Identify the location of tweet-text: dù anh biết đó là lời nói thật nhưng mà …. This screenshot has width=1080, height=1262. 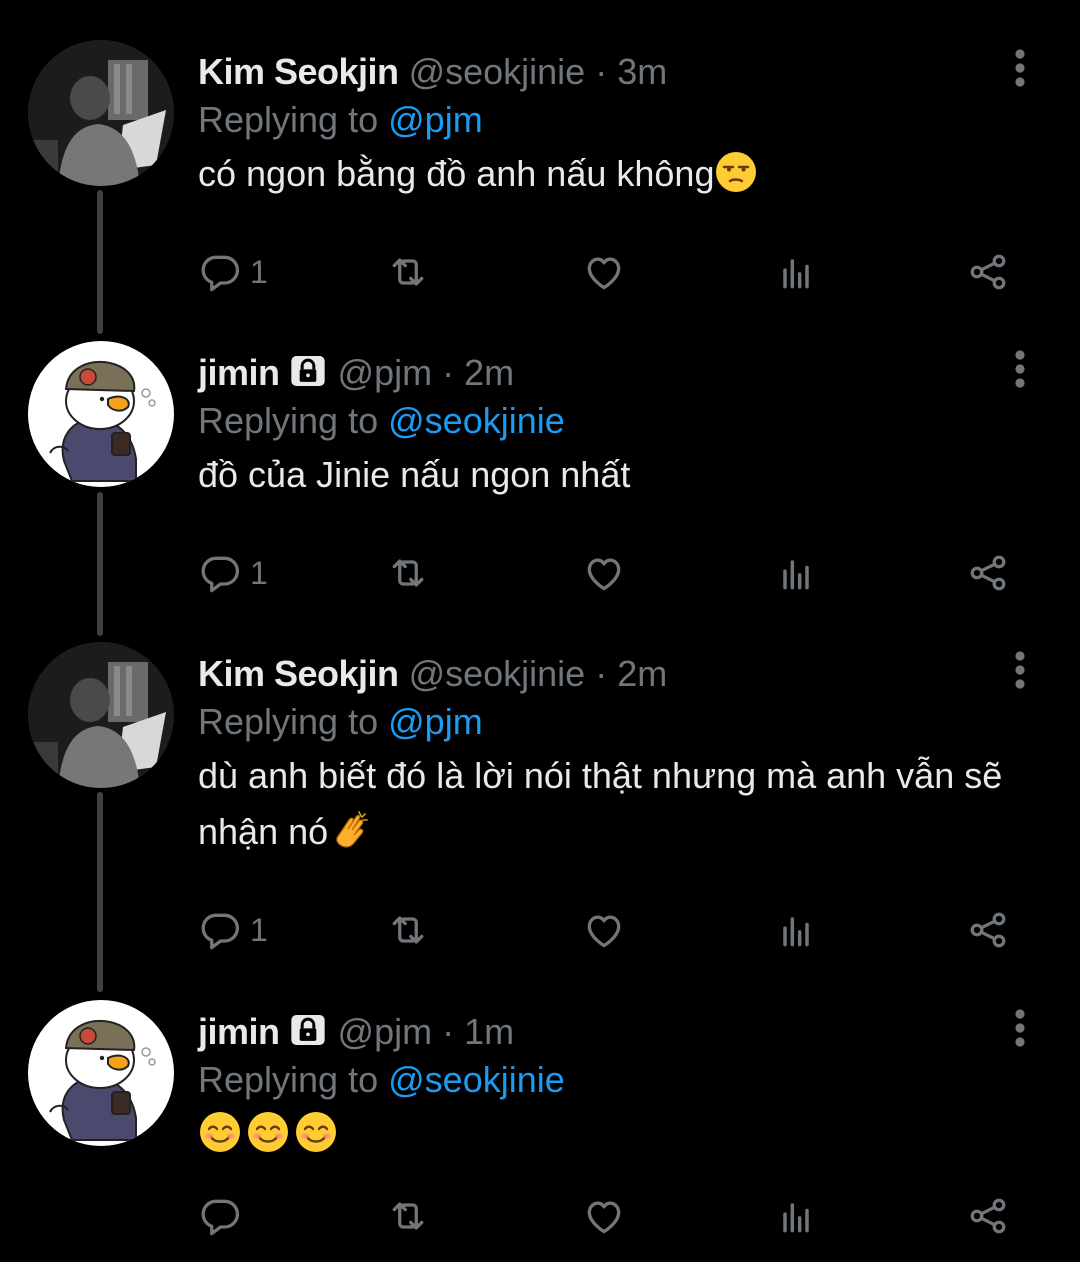
(618, 804).